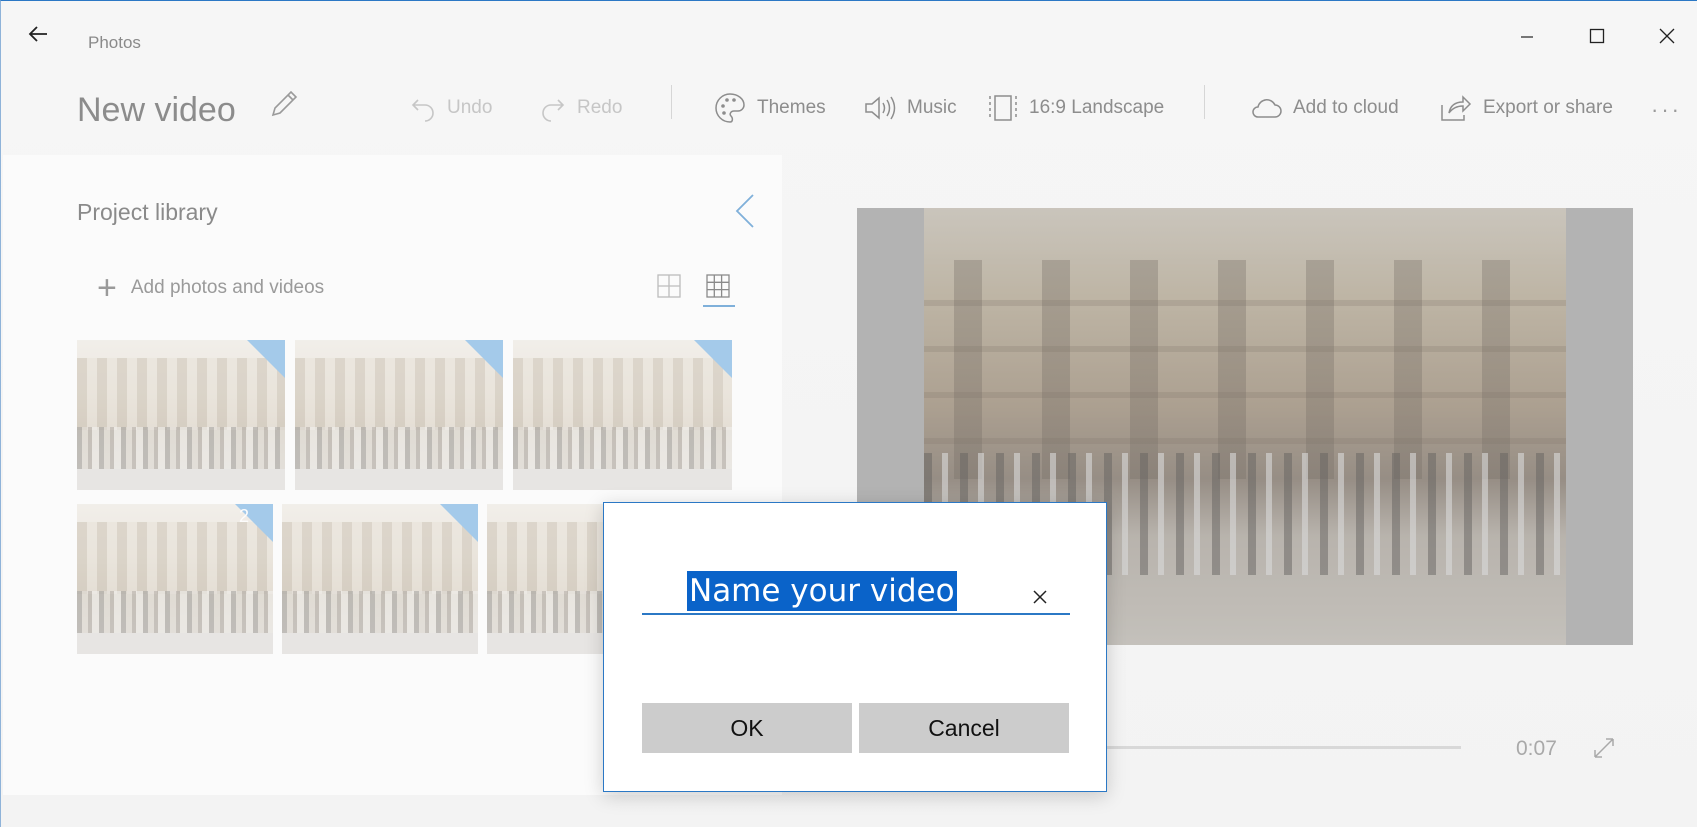 The width and height of the screenshot is (1697, 827). What do you see at coordinates (964, 728) in the screenshot?
I see `cancel-button: Cancel` at bounding box center [964, 728].